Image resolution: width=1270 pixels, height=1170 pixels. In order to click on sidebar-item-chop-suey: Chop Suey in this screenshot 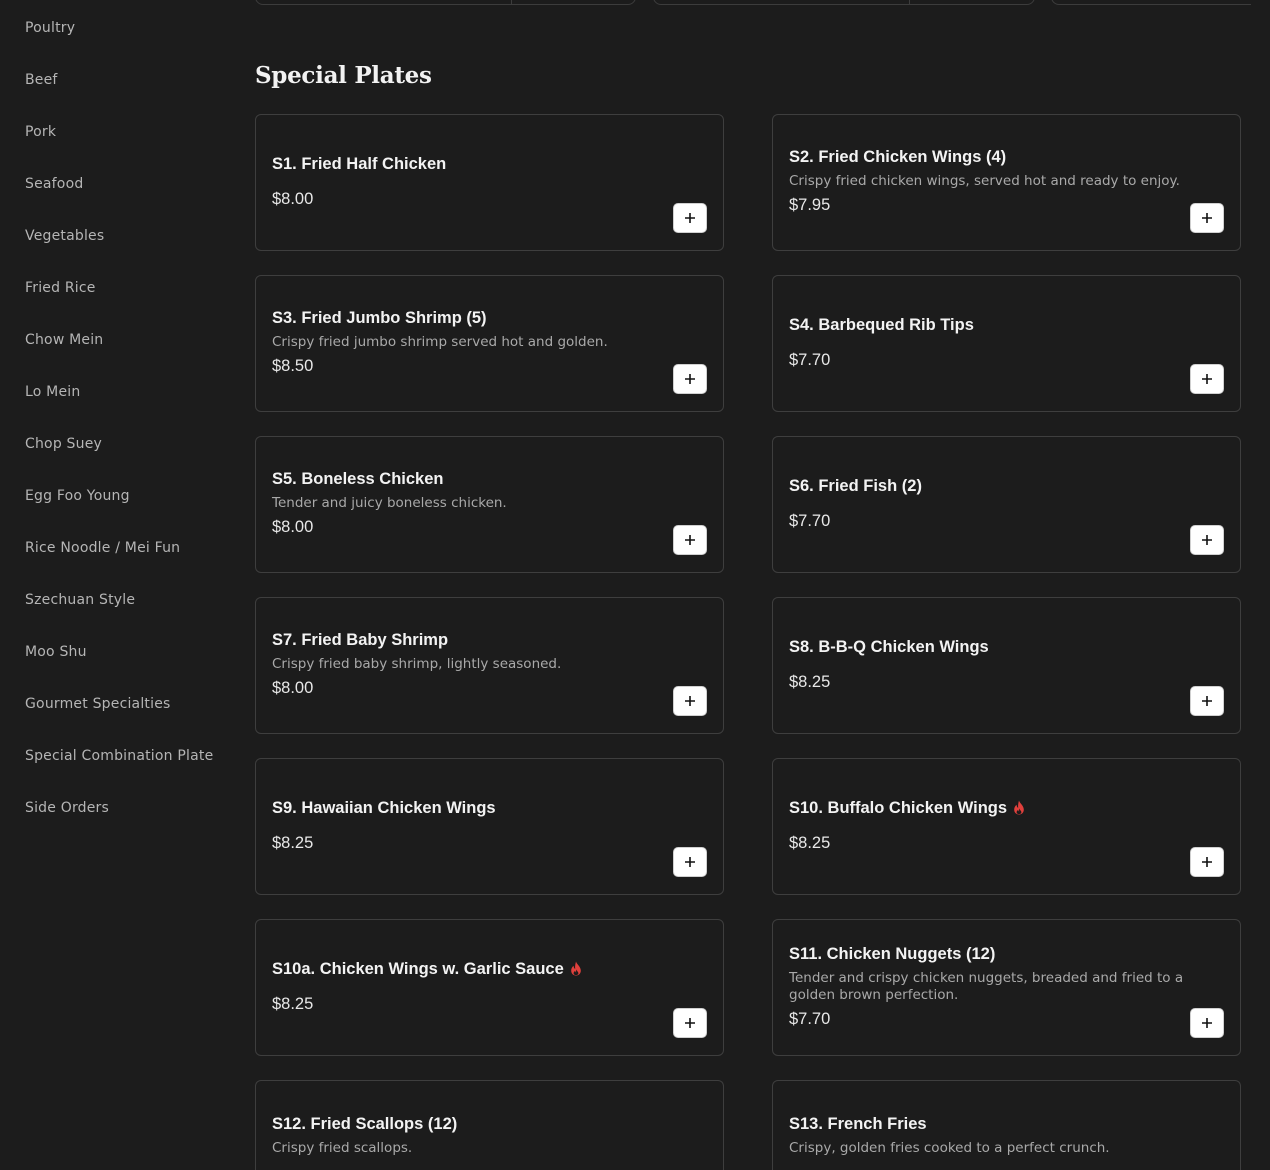, I will do `click(63, 444)`.